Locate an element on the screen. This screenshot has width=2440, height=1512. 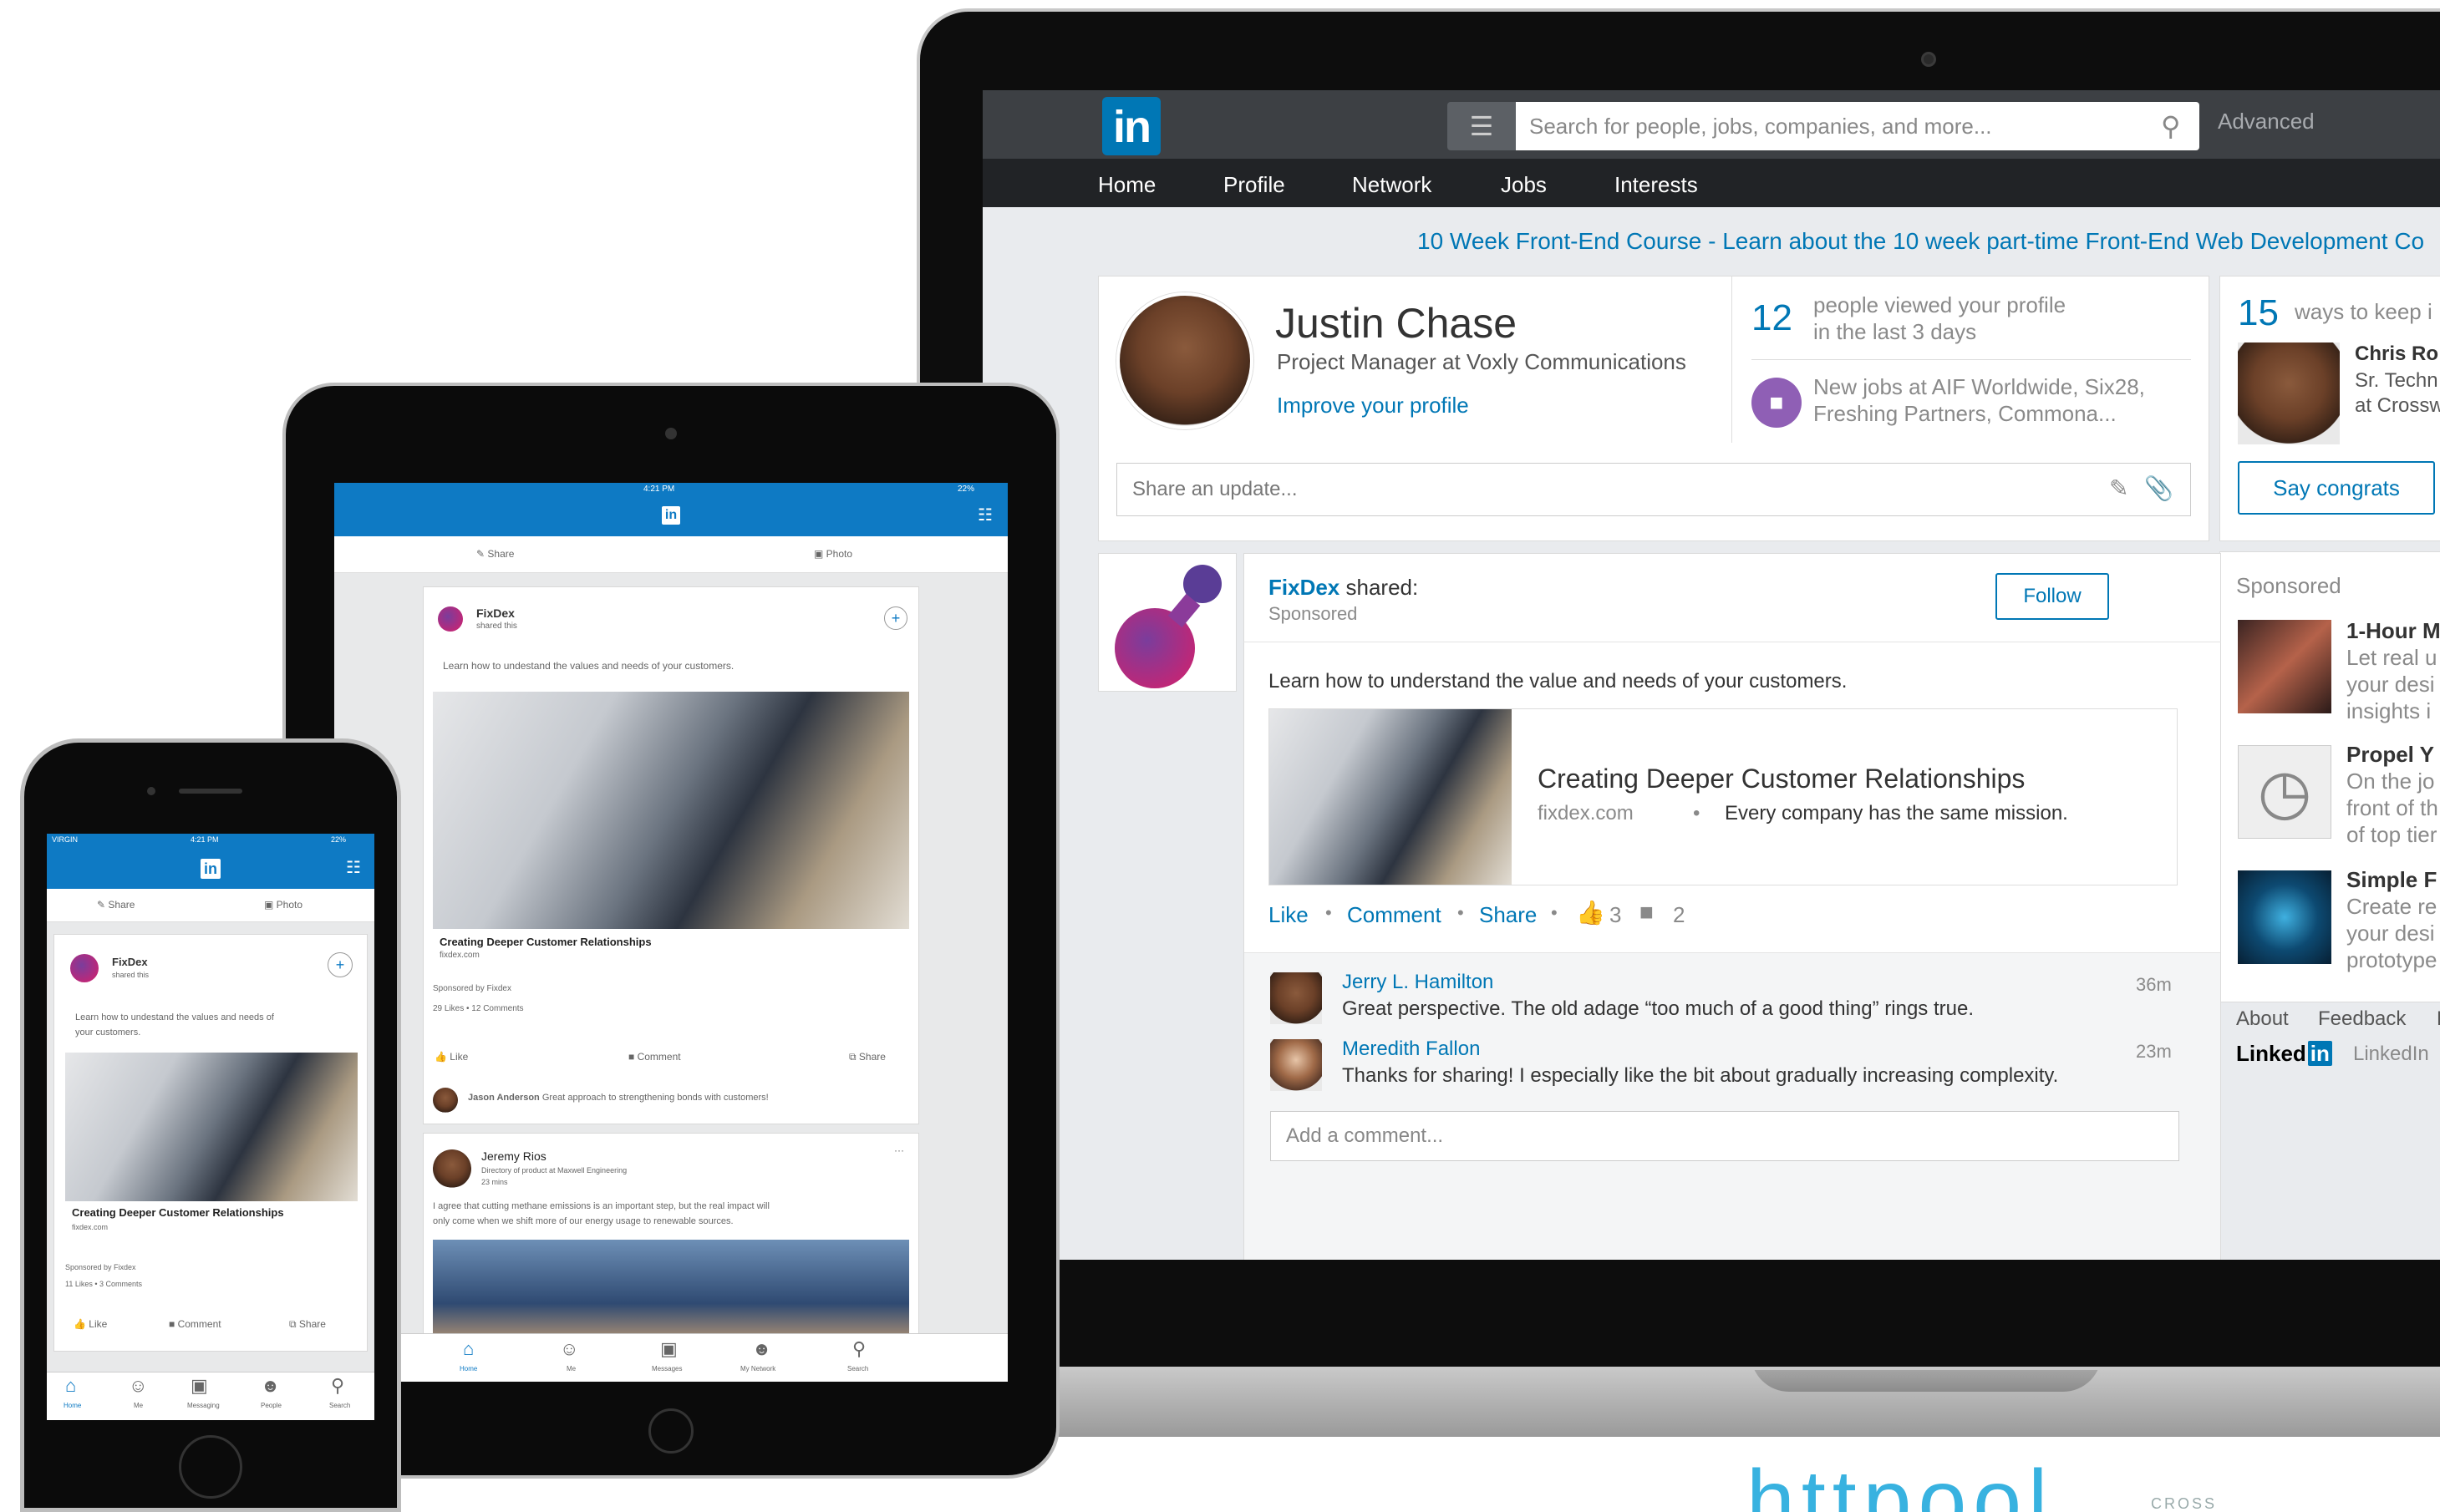
ad-title: Simple F is located at coordinates (2391, 880).